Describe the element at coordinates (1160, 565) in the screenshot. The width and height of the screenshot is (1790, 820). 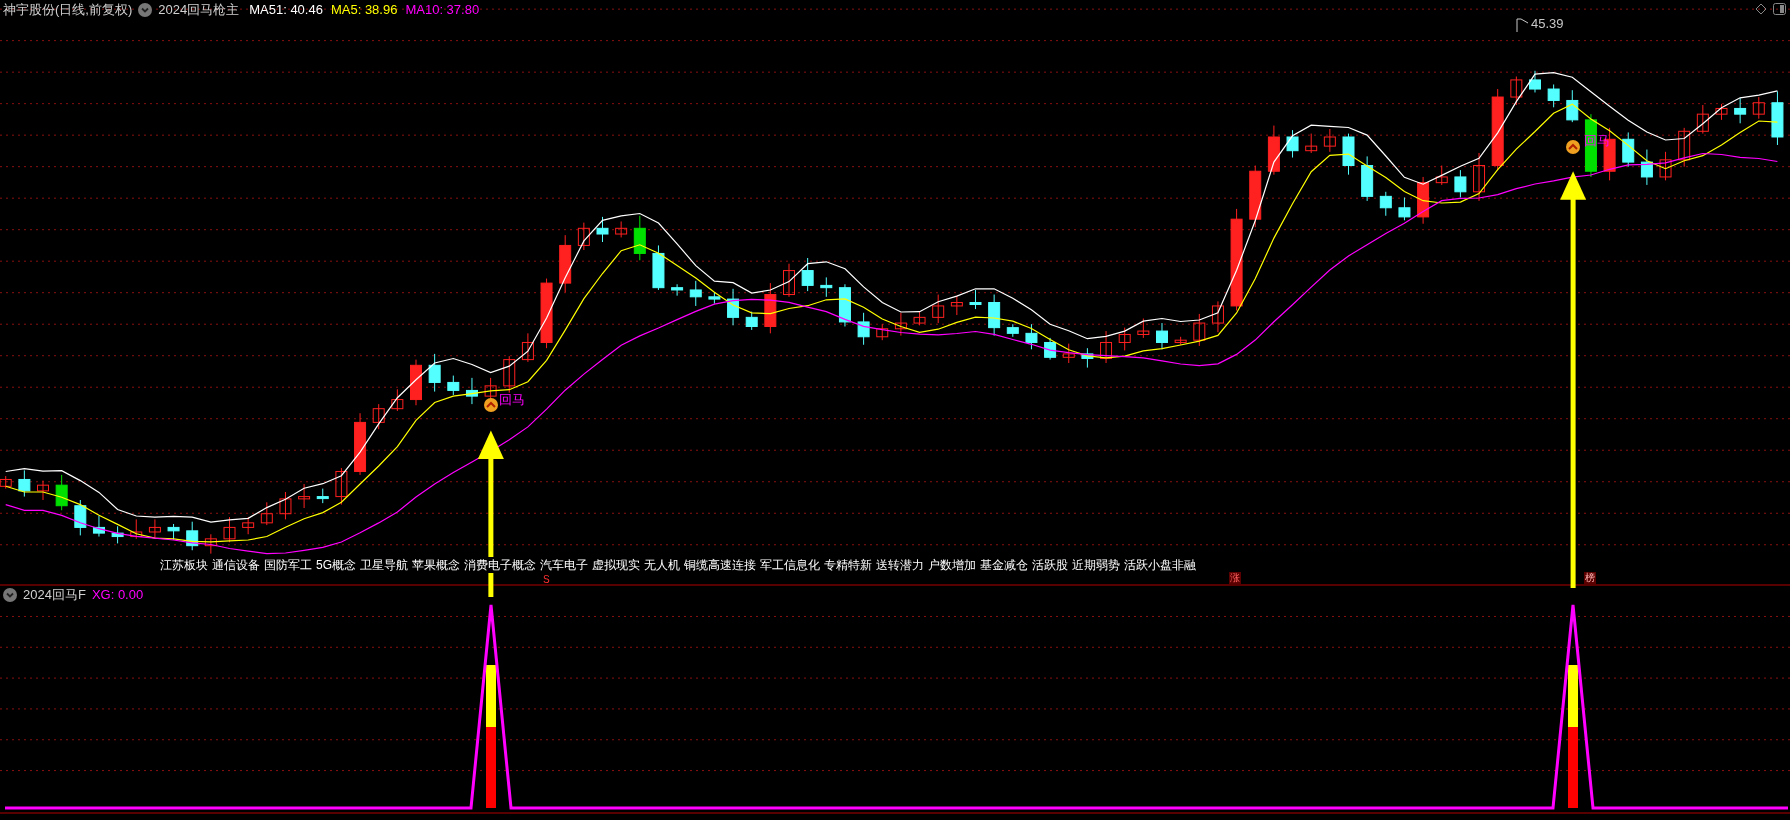
I see `concept-tag: 活跃小盘非融` at that location.